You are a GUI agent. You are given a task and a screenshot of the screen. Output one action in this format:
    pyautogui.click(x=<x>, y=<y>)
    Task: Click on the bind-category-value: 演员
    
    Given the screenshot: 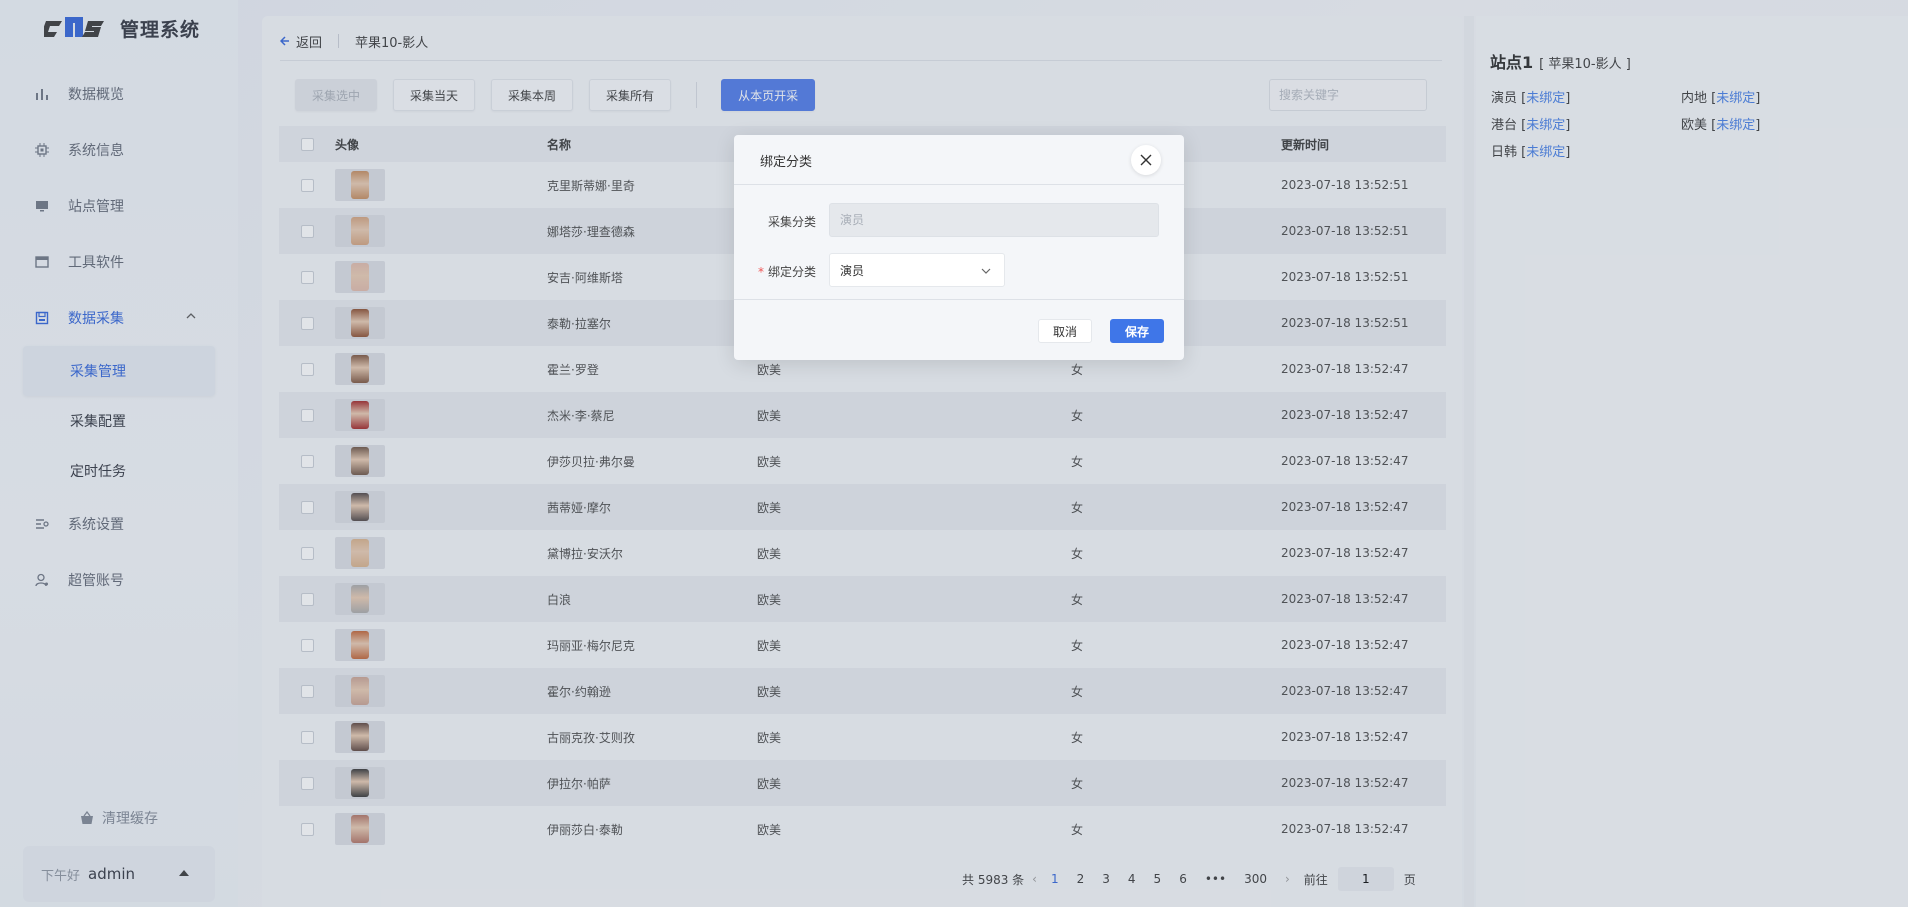 What is the action you would take?
    pyautogui.click(x=852, y=270)
    